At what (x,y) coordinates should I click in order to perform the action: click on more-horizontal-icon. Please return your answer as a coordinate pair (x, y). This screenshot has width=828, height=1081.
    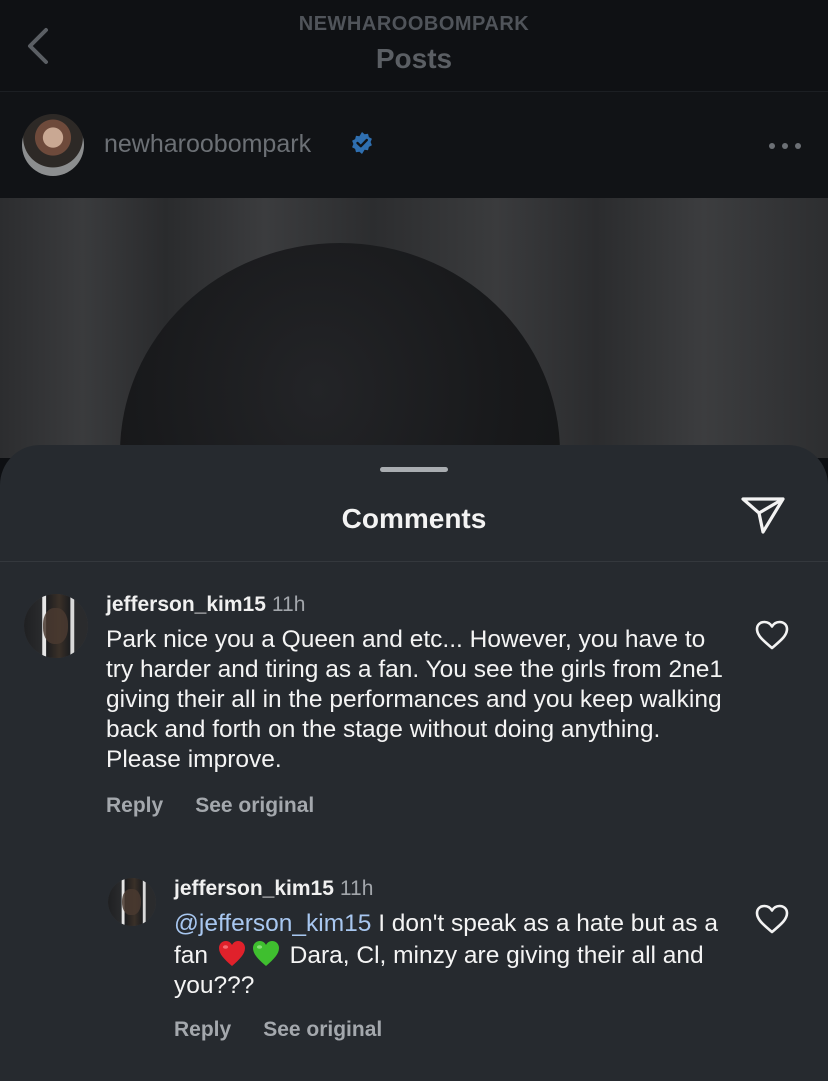
    Looking at the image, I should click on (785, 146).